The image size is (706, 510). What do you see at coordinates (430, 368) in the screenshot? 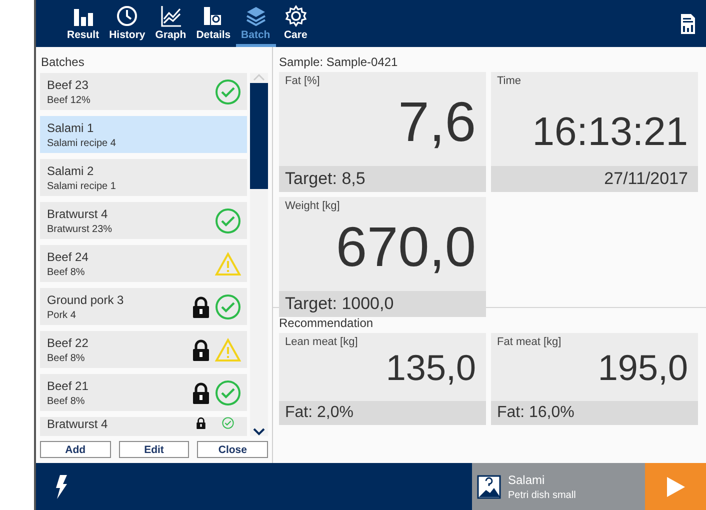
I see `card-value: 135,0` at bounding box center [430, 368].